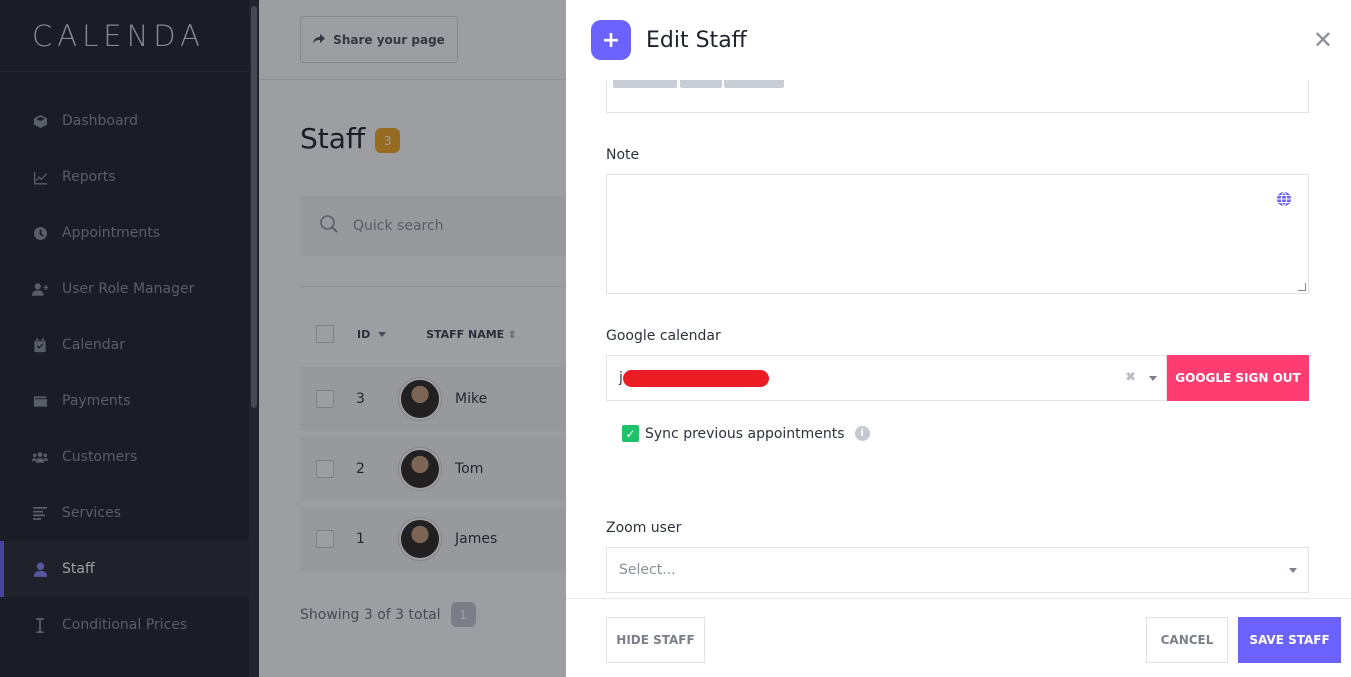 The width and height of the screenshot is (1351, 677). I want to click on note-label: Note, so click(623, 155).